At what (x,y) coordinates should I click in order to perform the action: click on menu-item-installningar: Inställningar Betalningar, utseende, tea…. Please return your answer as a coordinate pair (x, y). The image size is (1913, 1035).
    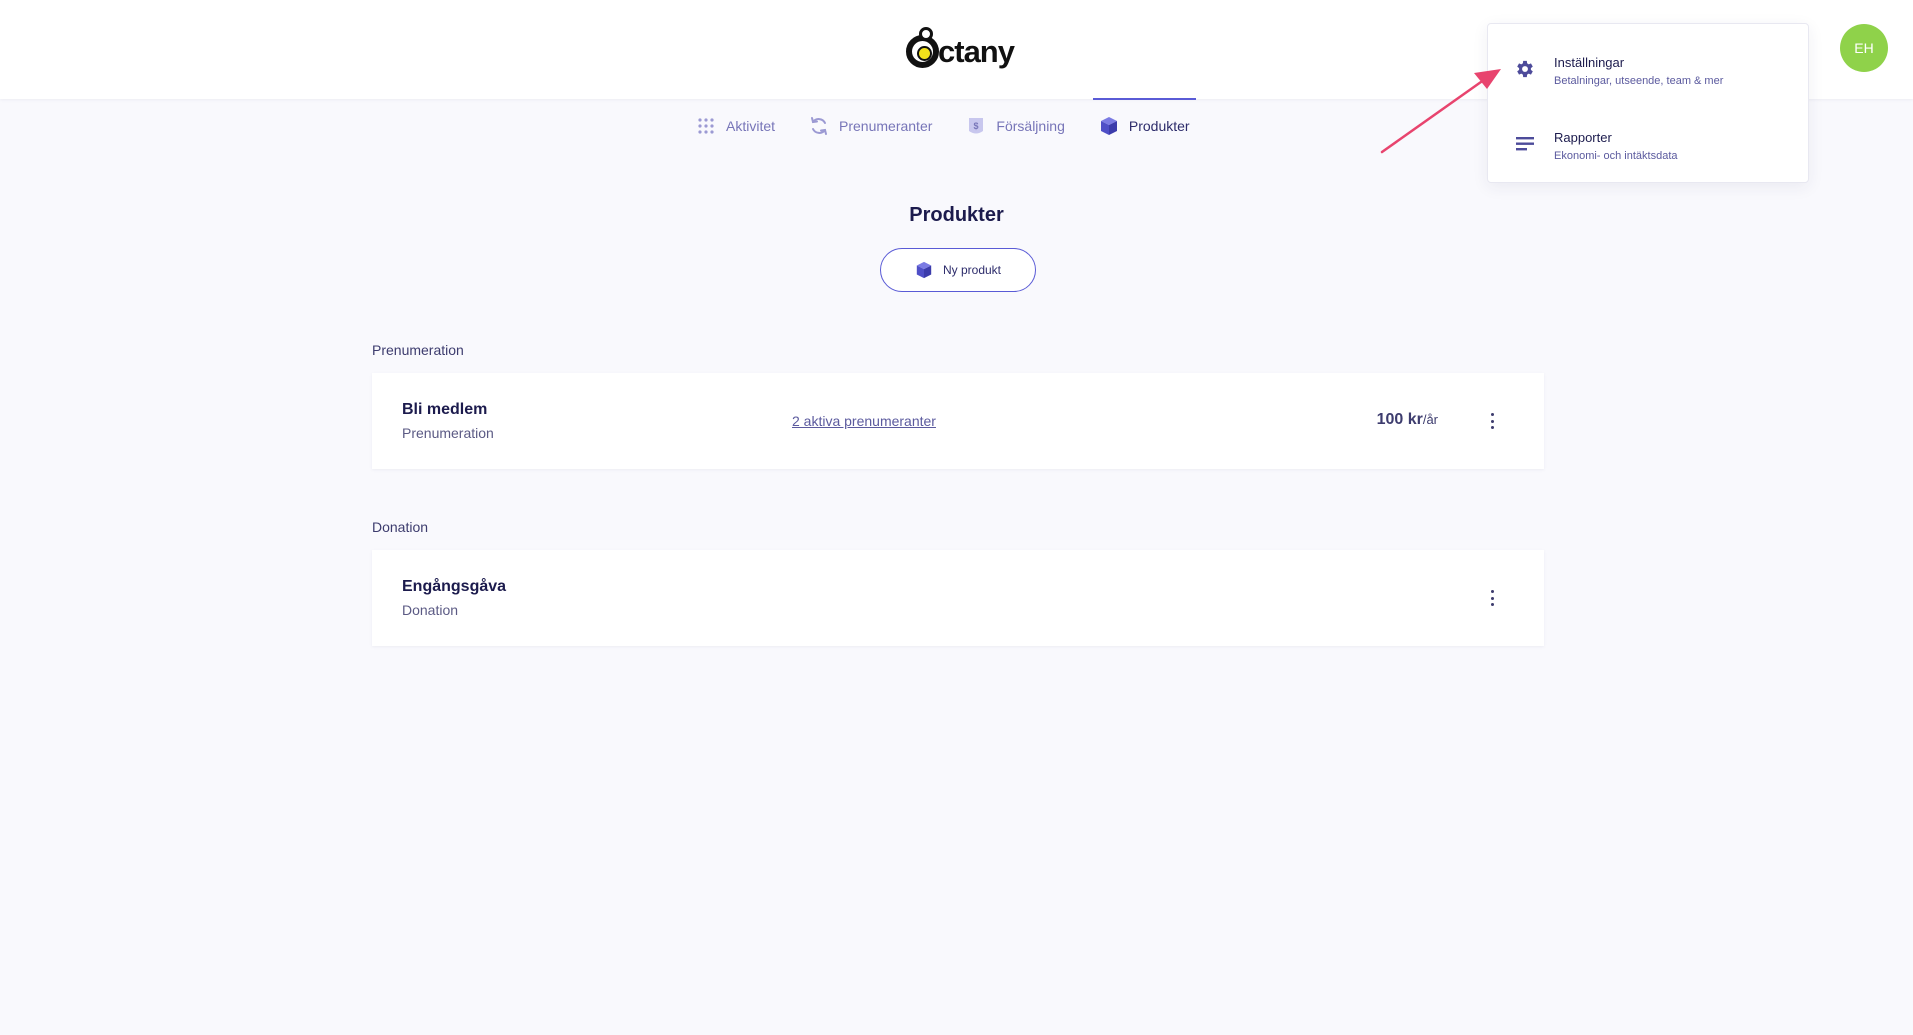
    Looking at the image, I should click on (1648, 68).